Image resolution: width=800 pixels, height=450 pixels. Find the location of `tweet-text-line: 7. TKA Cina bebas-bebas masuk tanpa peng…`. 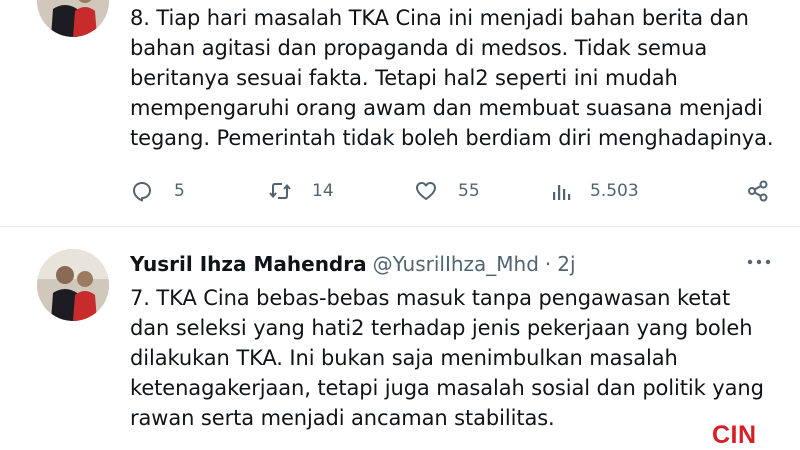

tweet-text-line: 7. TKA Cina bebas-bebas masuk tanpa peng… is located at coordinates (430, 298).